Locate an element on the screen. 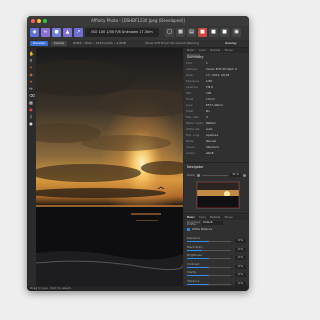 The image size is (320, 320). white-balance-label: White Balance is located at coordinates (202, 229).